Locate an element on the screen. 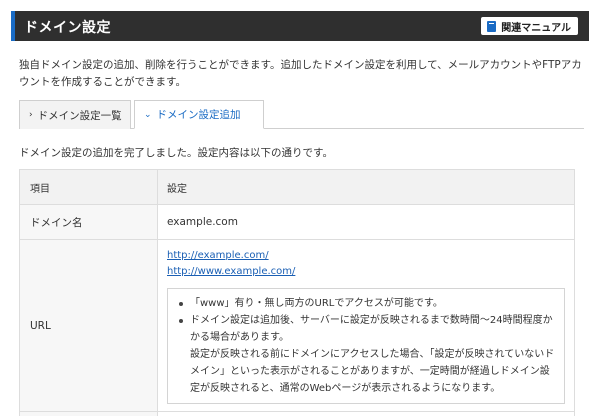 The width and height of the screenshot is (600, 416). tab-domain-add: ⌄ ドメイン設定追加 is located at coordinates (199, 114).